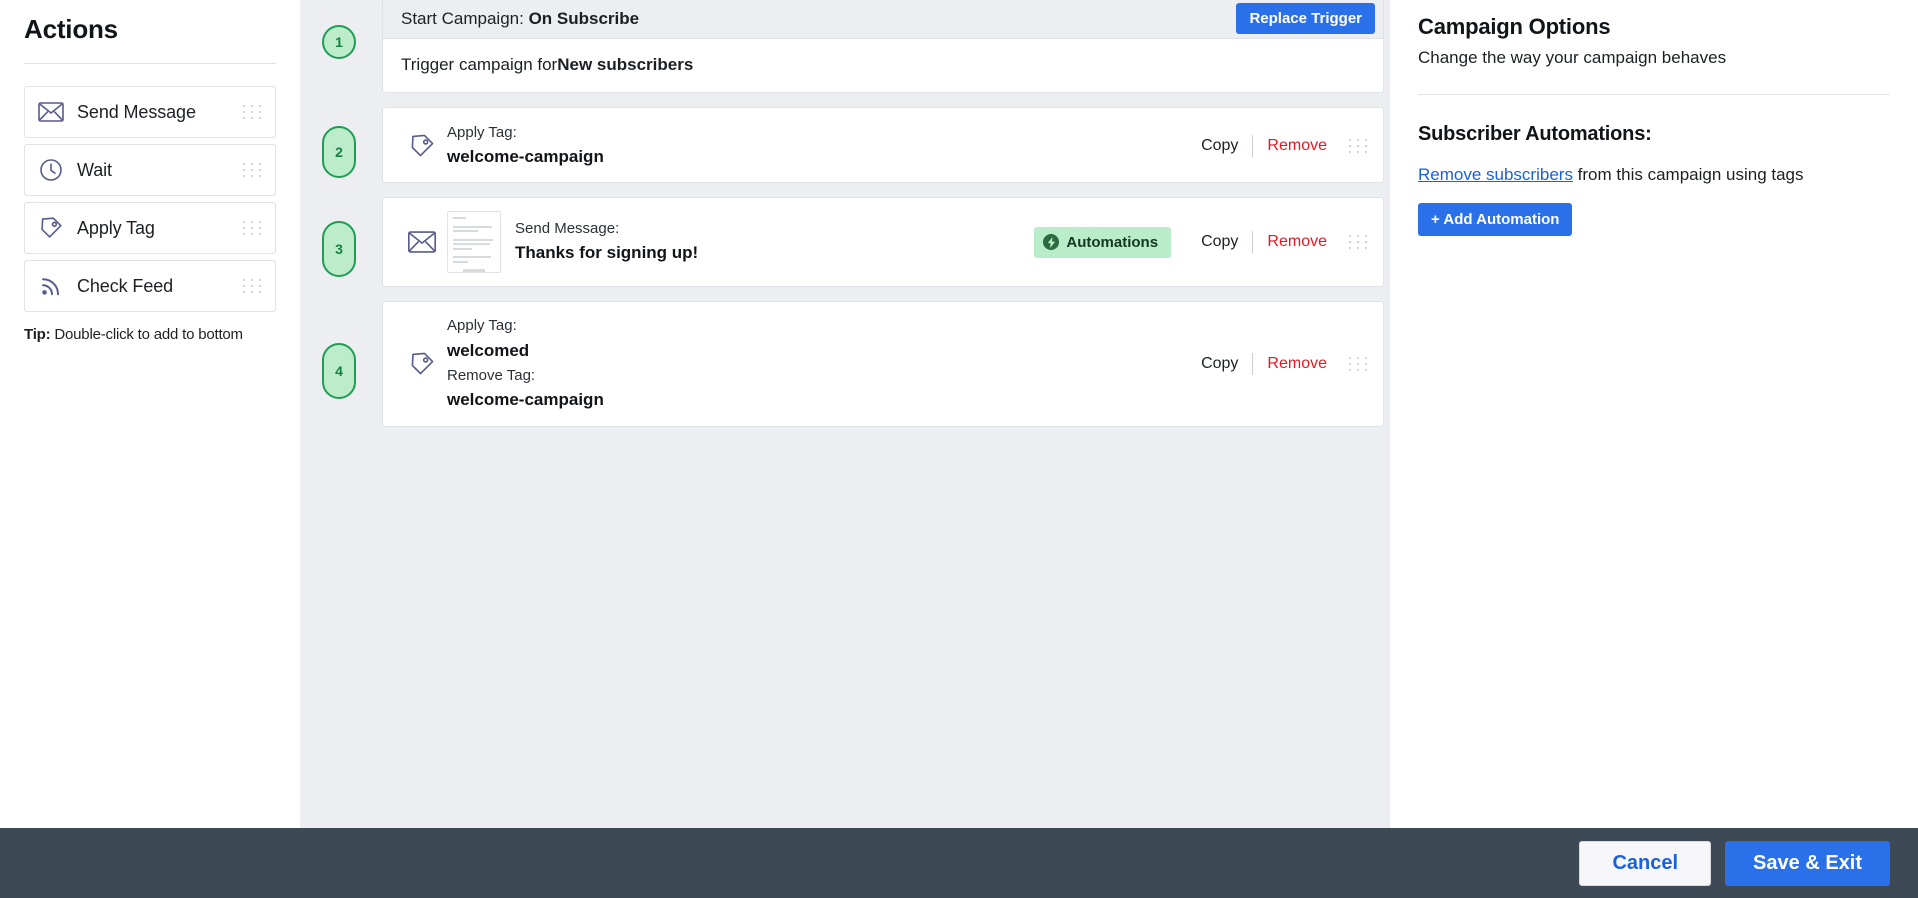  Describe the element at coordinates (1051, 242) in the screenshot. I see `bolt-icon` at that location.